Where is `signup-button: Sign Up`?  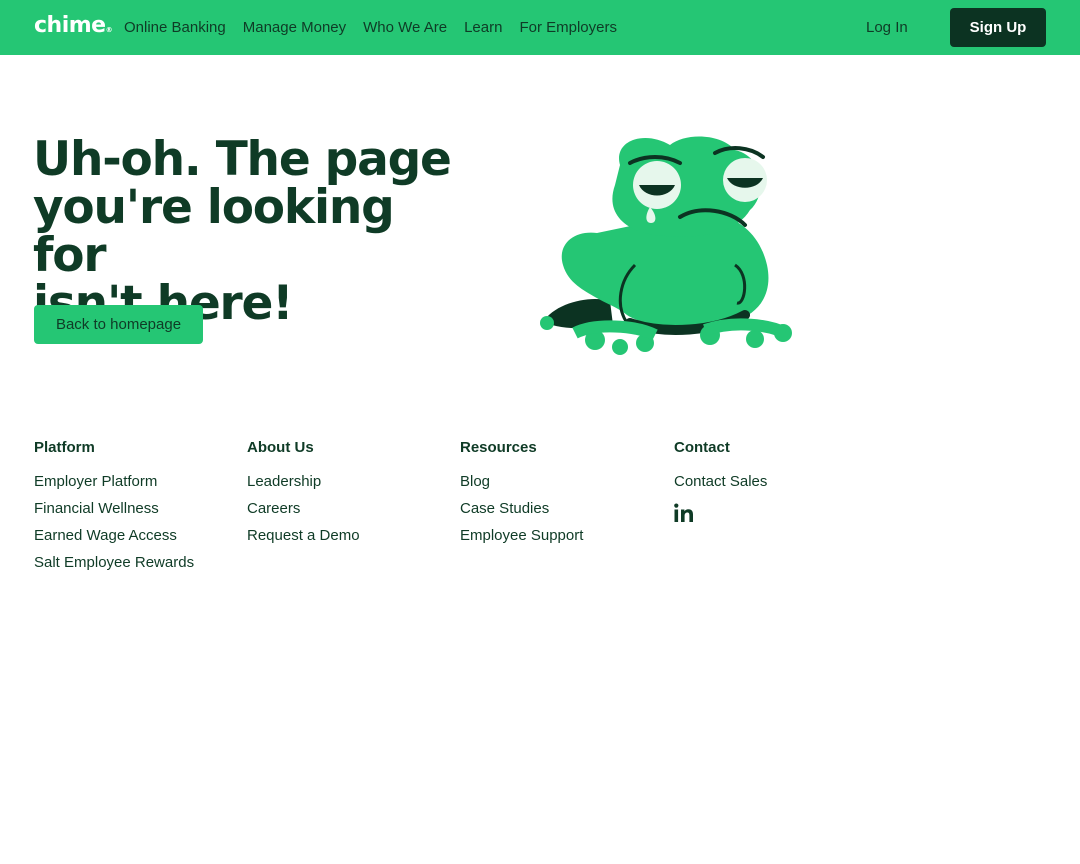 signup-button: Sign Up is located at coordinates (998, 27).